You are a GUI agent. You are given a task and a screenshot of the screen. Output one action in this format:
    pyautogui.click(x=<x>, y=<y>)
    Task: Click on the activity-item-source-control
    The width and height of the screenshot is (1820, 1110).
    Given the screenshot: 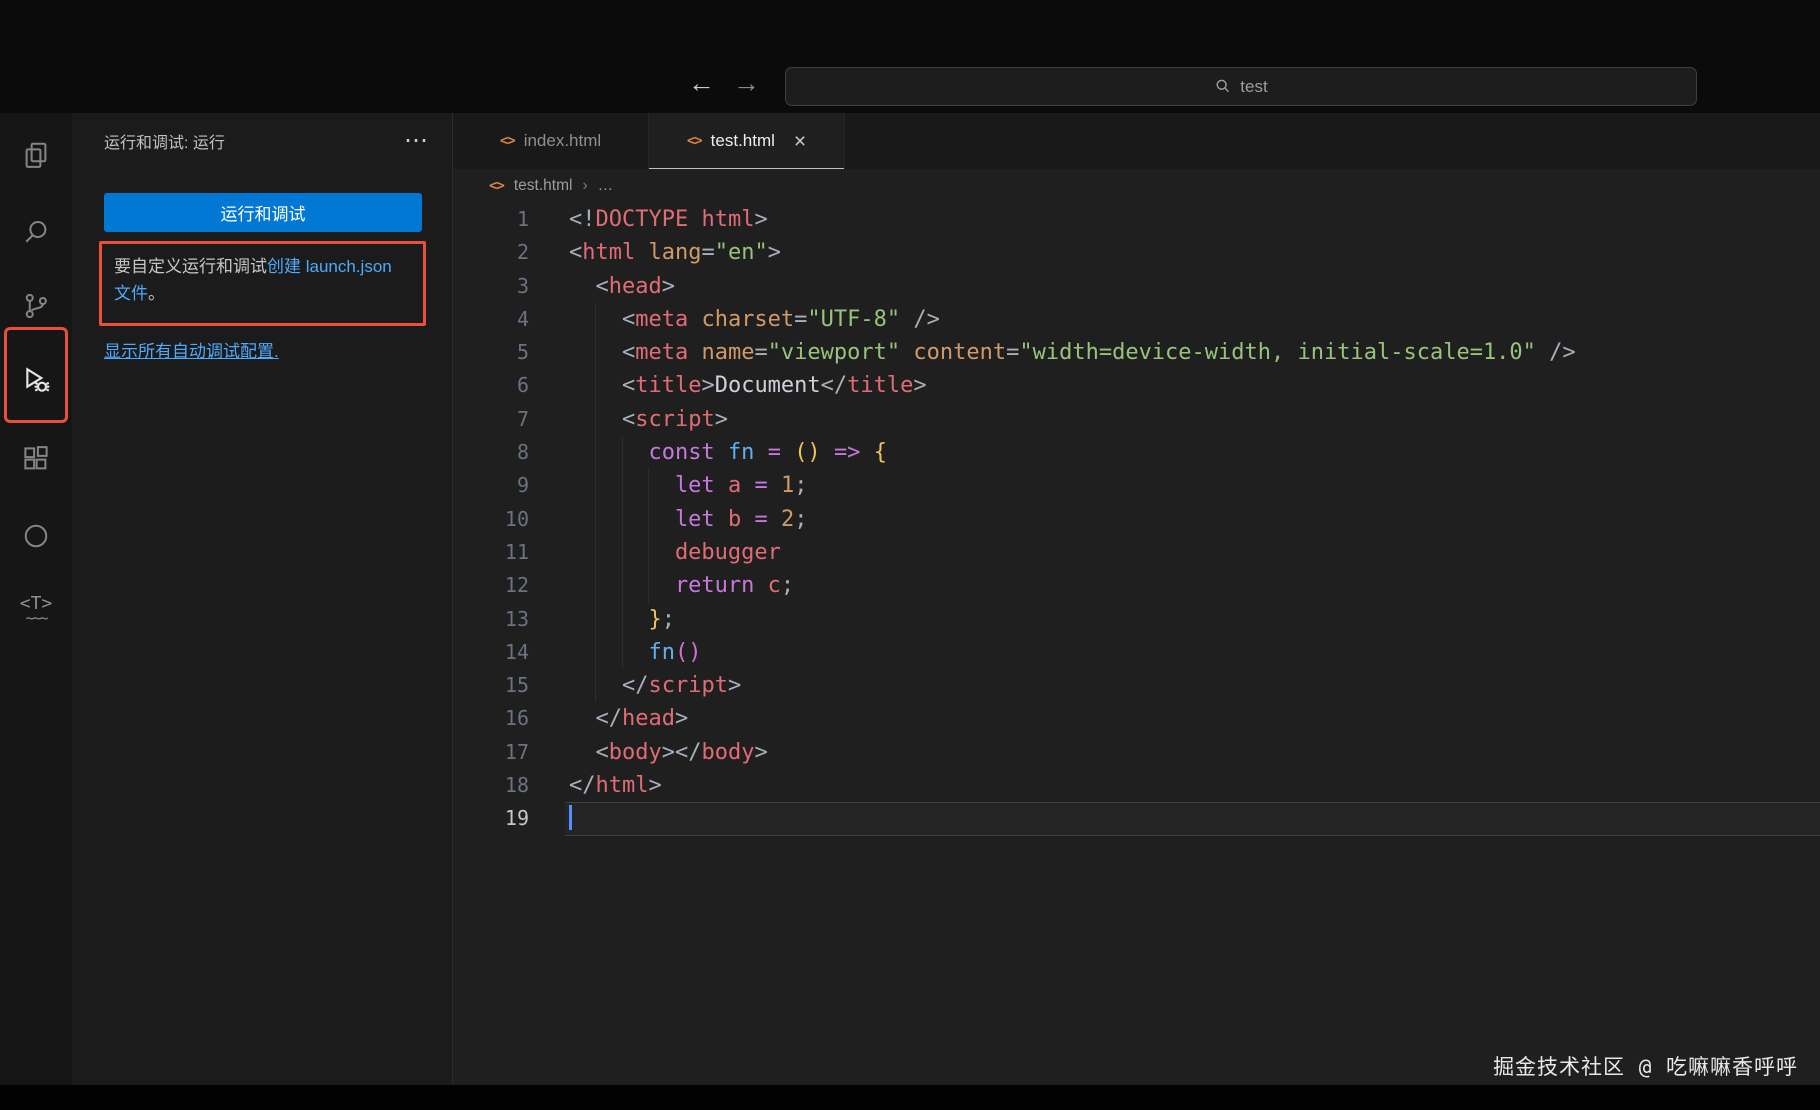 What is the action you would take?
    pyautogui.click(x=36, y=306)
    